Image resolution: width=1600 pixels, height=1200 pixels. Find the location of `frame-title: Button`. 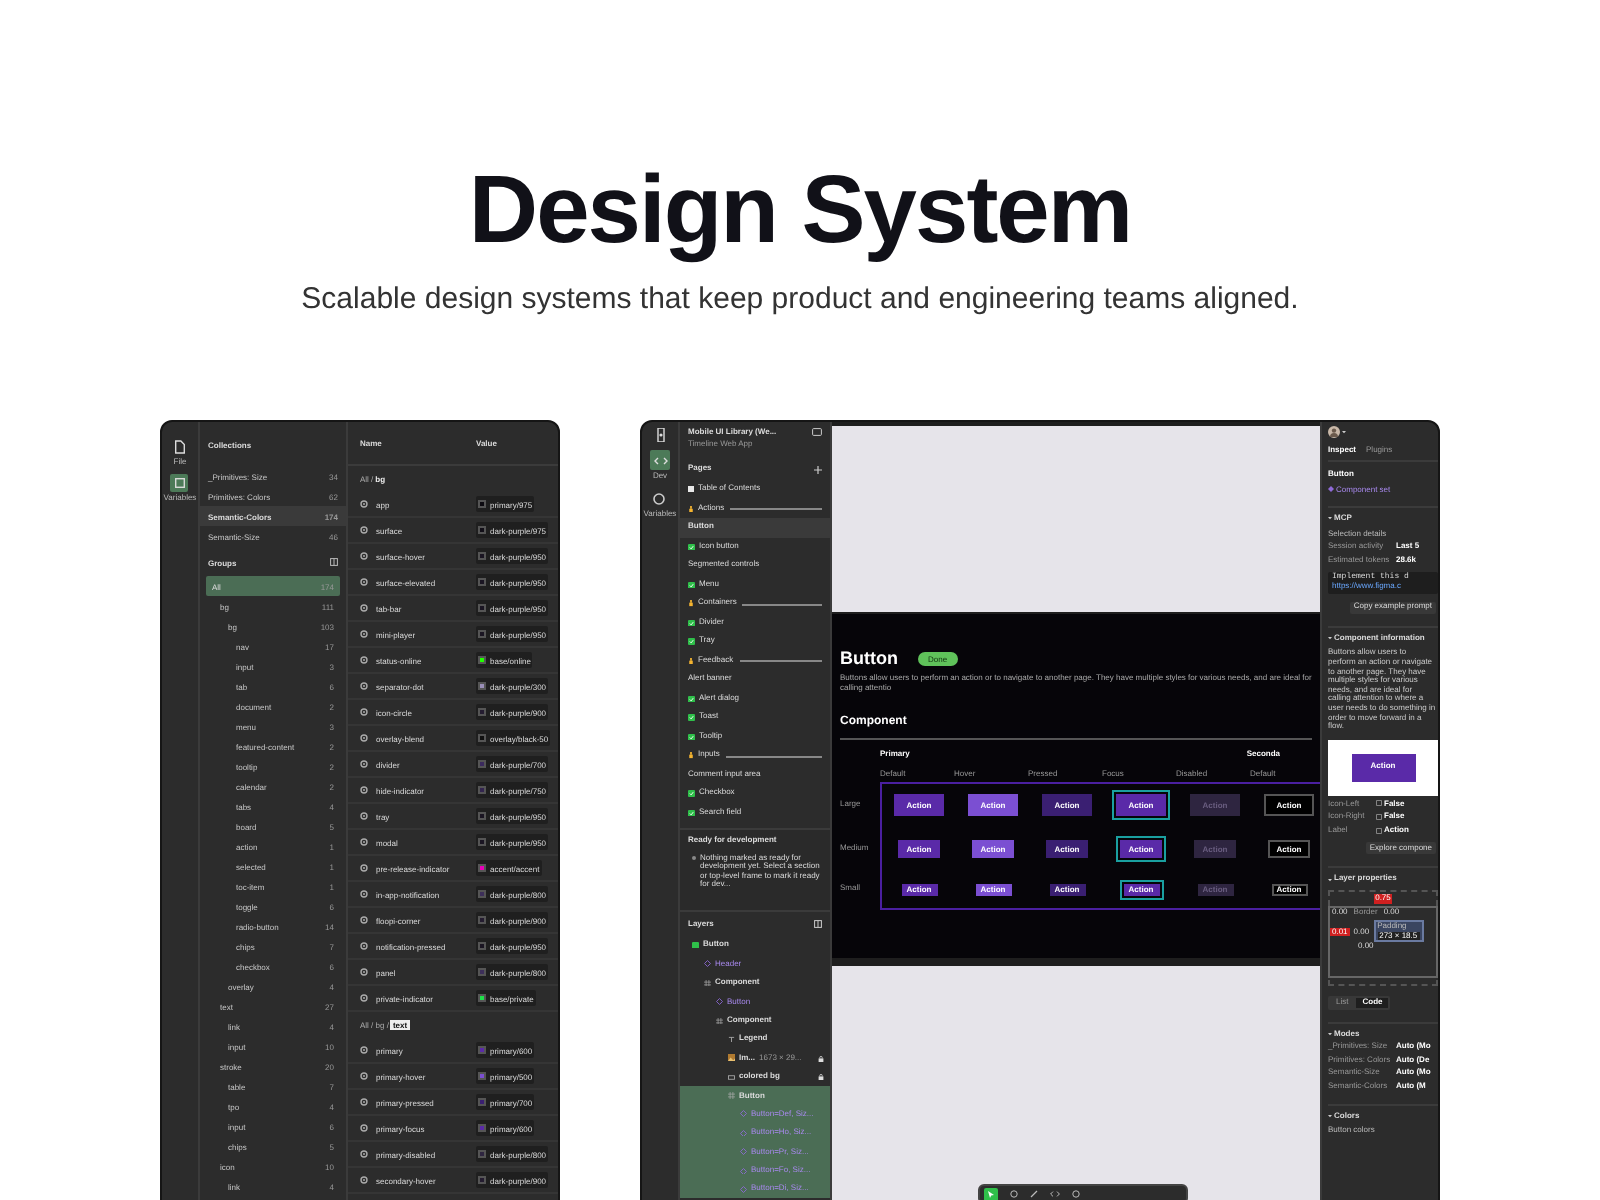

frame-title: Button is located at coordinates (869, 658).